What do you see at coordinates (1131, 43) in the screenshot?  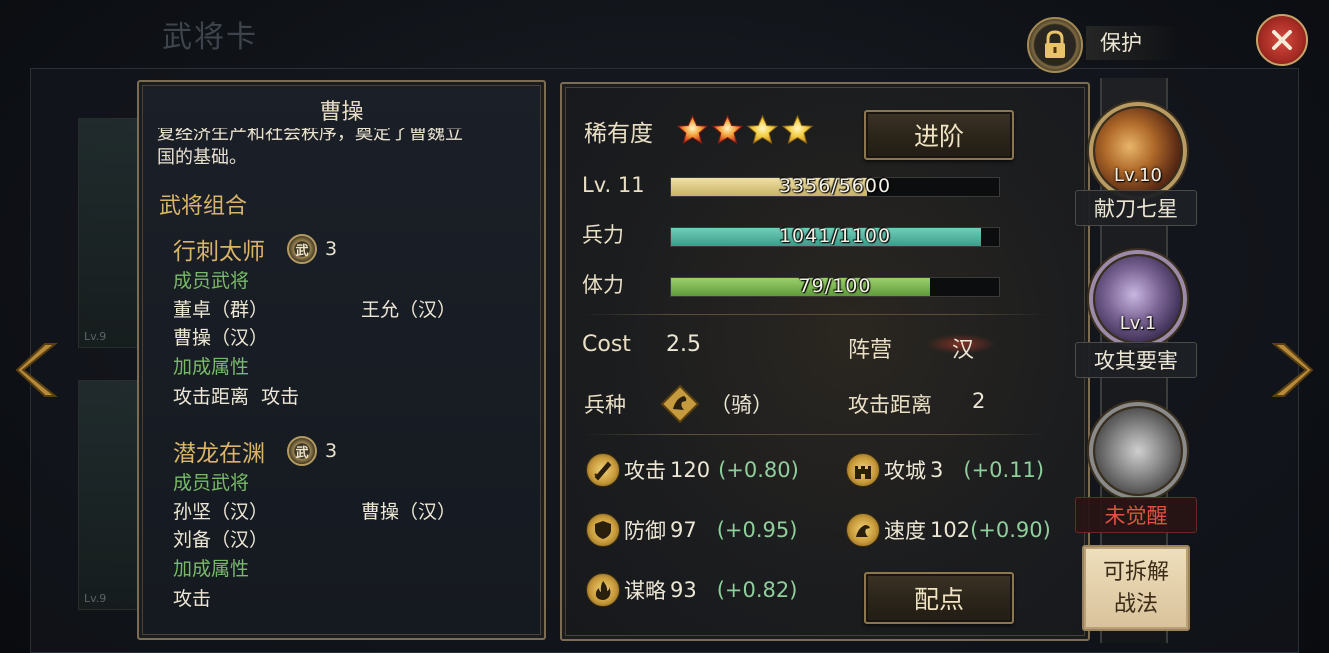 I see `protect-label: 保护` at bounding box center [1131, 43].